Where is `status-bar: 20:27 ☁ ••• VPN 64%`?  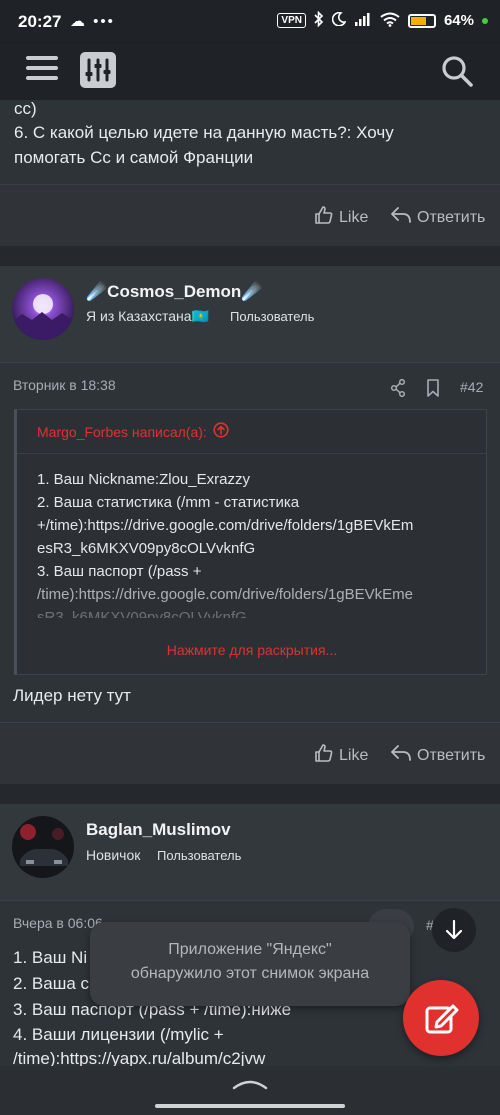 status-bar: 20:27 ☁ ••• VPN 64% is located at coordinates (250, 22).